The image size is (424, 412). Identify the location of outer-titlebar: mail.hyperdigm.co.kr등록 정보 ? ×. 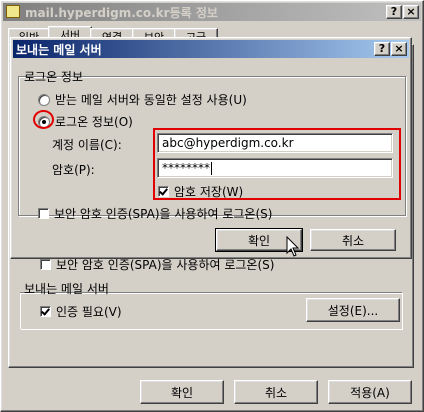
(212, 12).